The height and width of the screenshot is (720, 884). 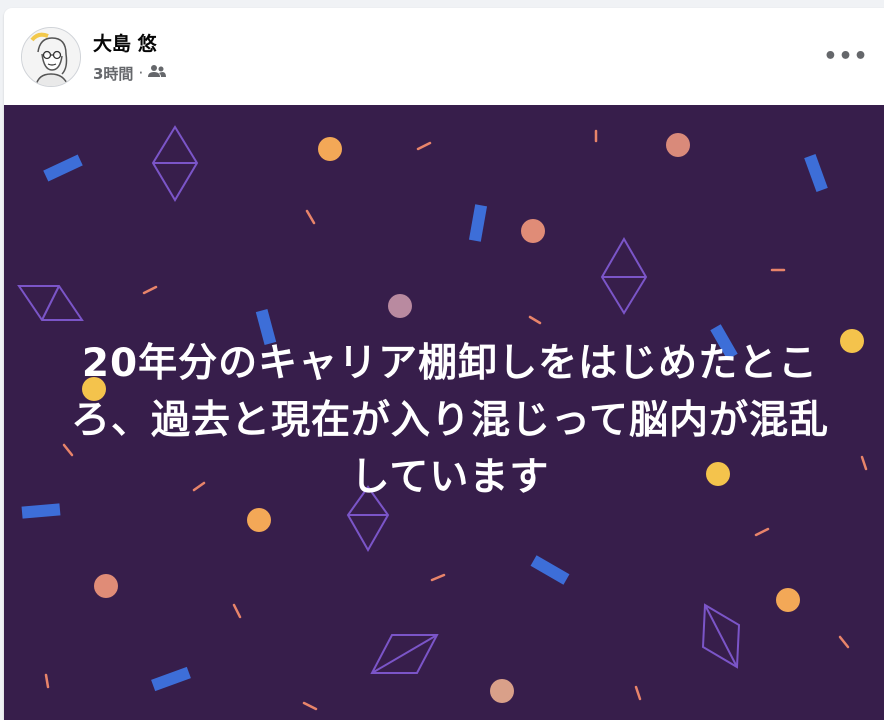 What do you see at coordinates (157, 73) in the screenshot?
I see `friends-icon` at bounding box center [157, 73].